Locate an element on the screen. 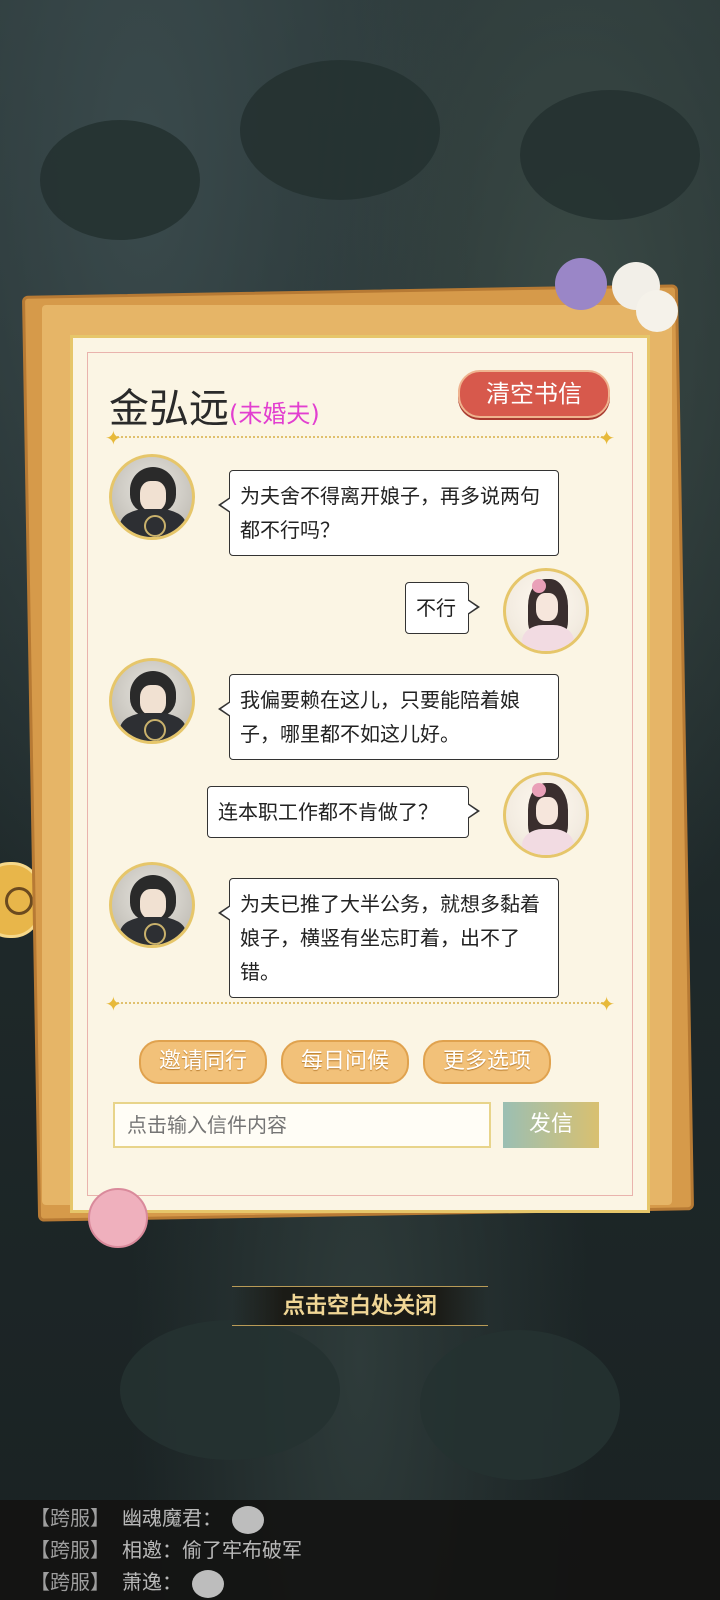 The height and width of the screenshot is (1600, 720). pink-blossom-decoration is located at coordinates (118, 1218).